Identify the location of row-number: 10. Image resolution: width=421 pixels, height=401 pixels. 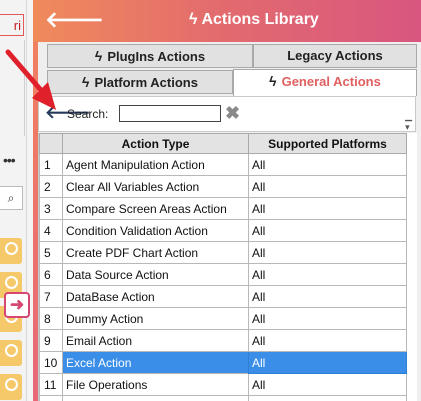
(51, 362).